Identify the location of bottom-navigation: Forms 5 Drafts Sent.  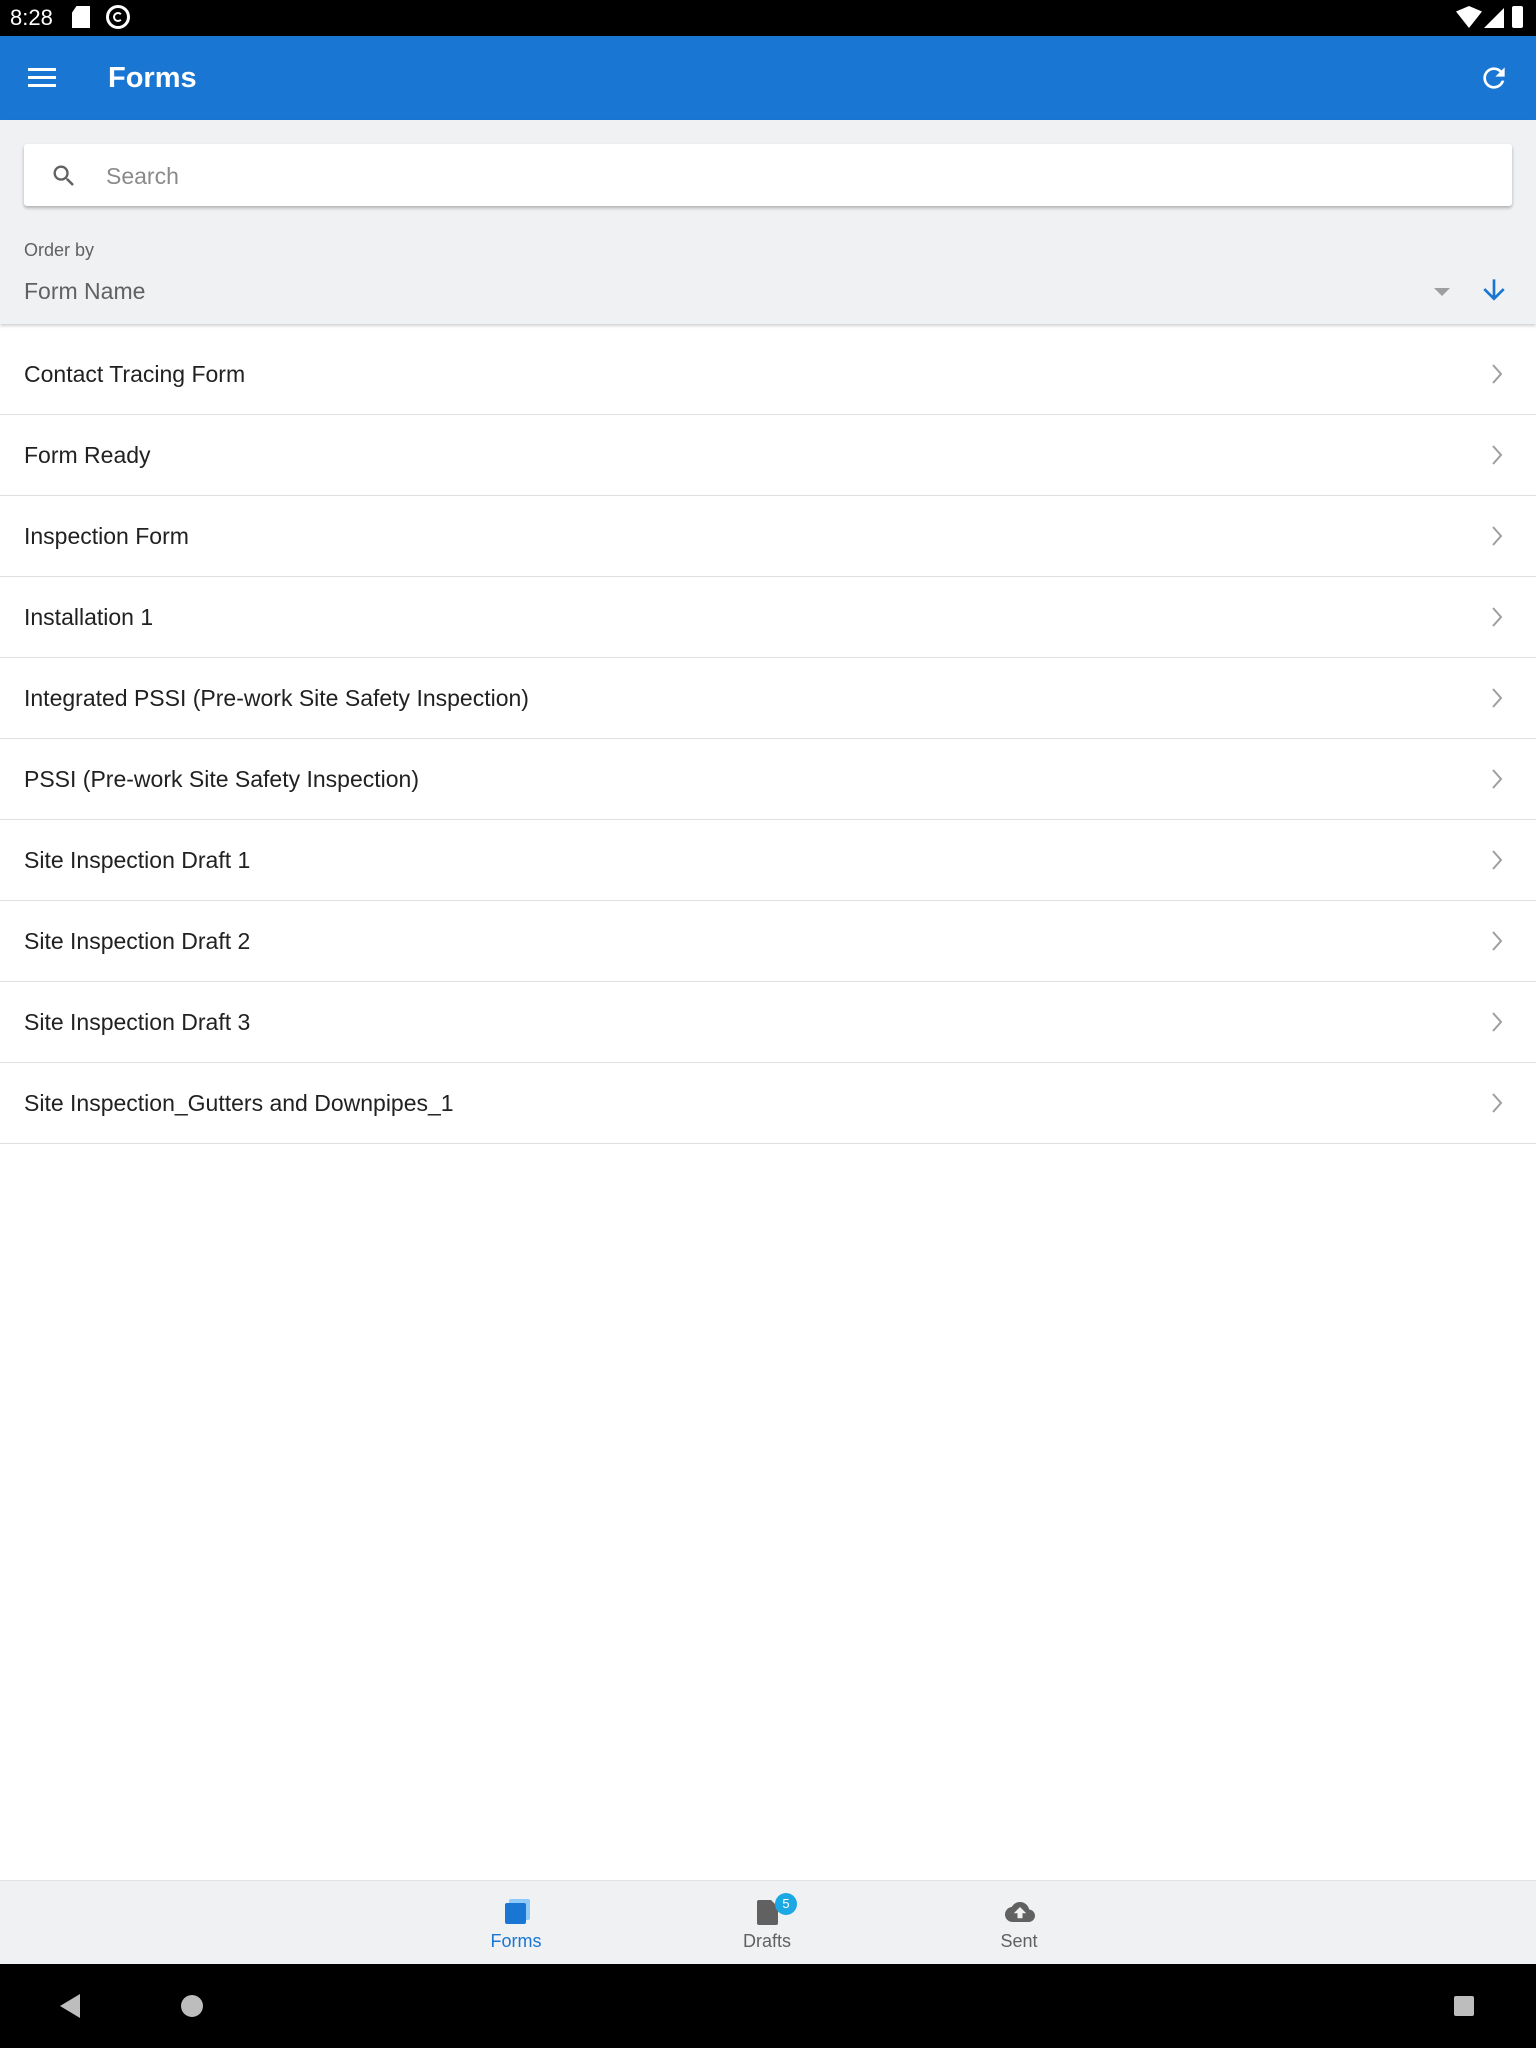
(768, 1922).